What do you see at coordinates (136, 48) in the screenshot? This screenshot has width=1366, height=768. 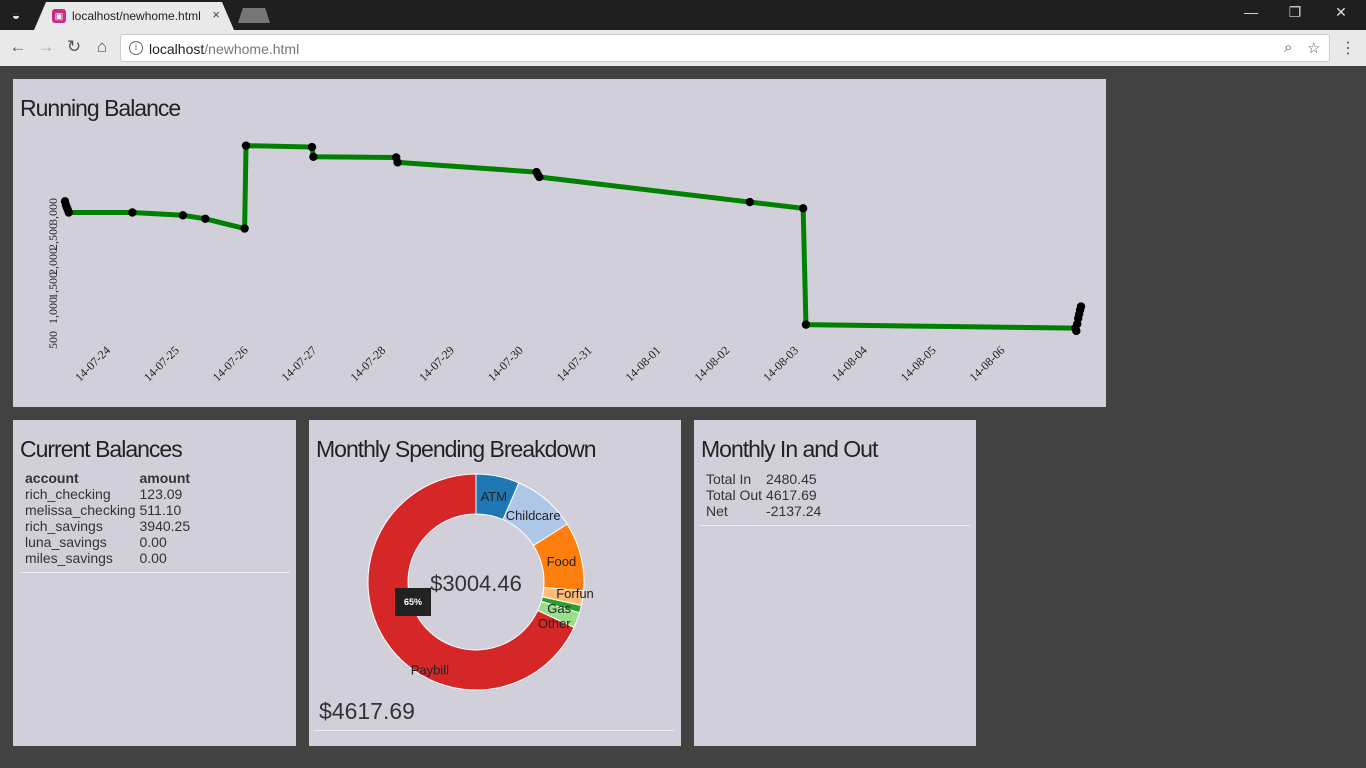 I see `info-icon: i` at bounding box center [136, 48].